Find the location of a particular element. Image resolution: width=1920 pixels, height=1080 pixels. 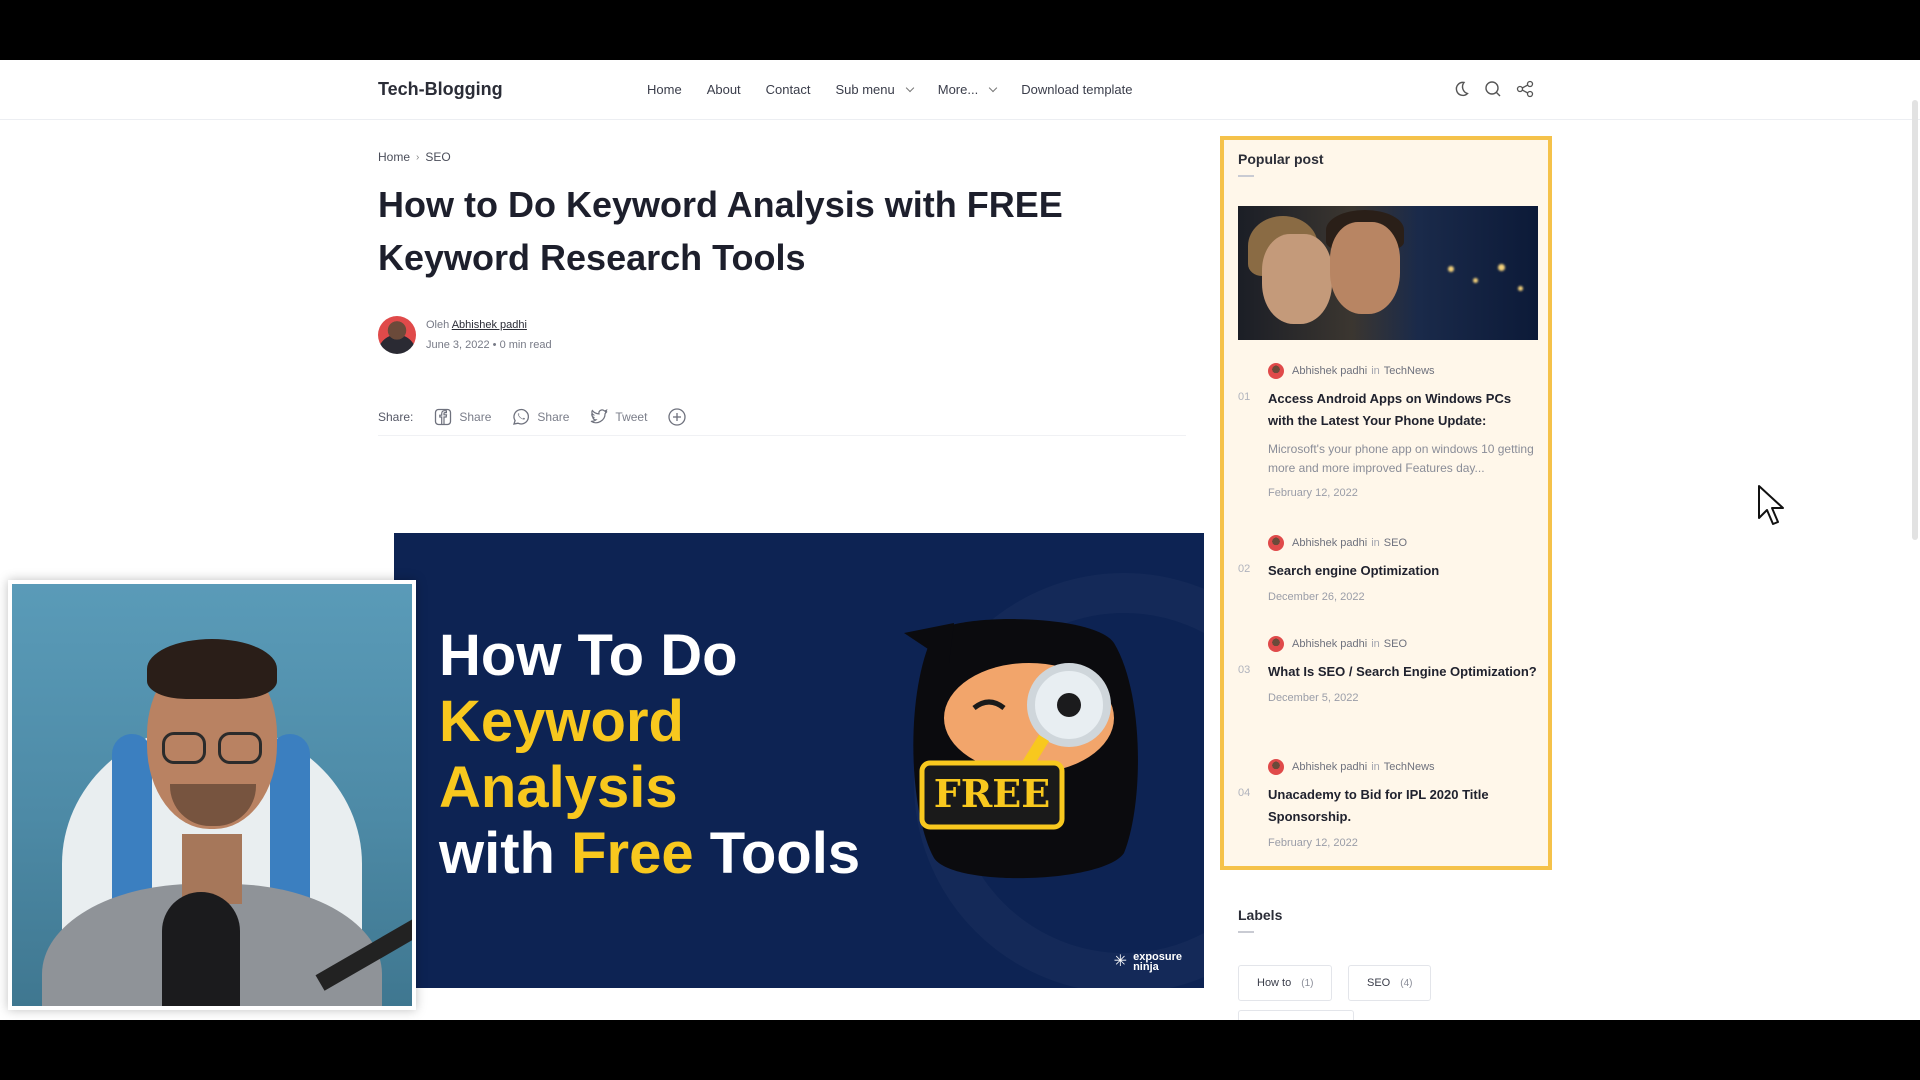

brand-line2: ninja is located at coordinates (1146, 967).